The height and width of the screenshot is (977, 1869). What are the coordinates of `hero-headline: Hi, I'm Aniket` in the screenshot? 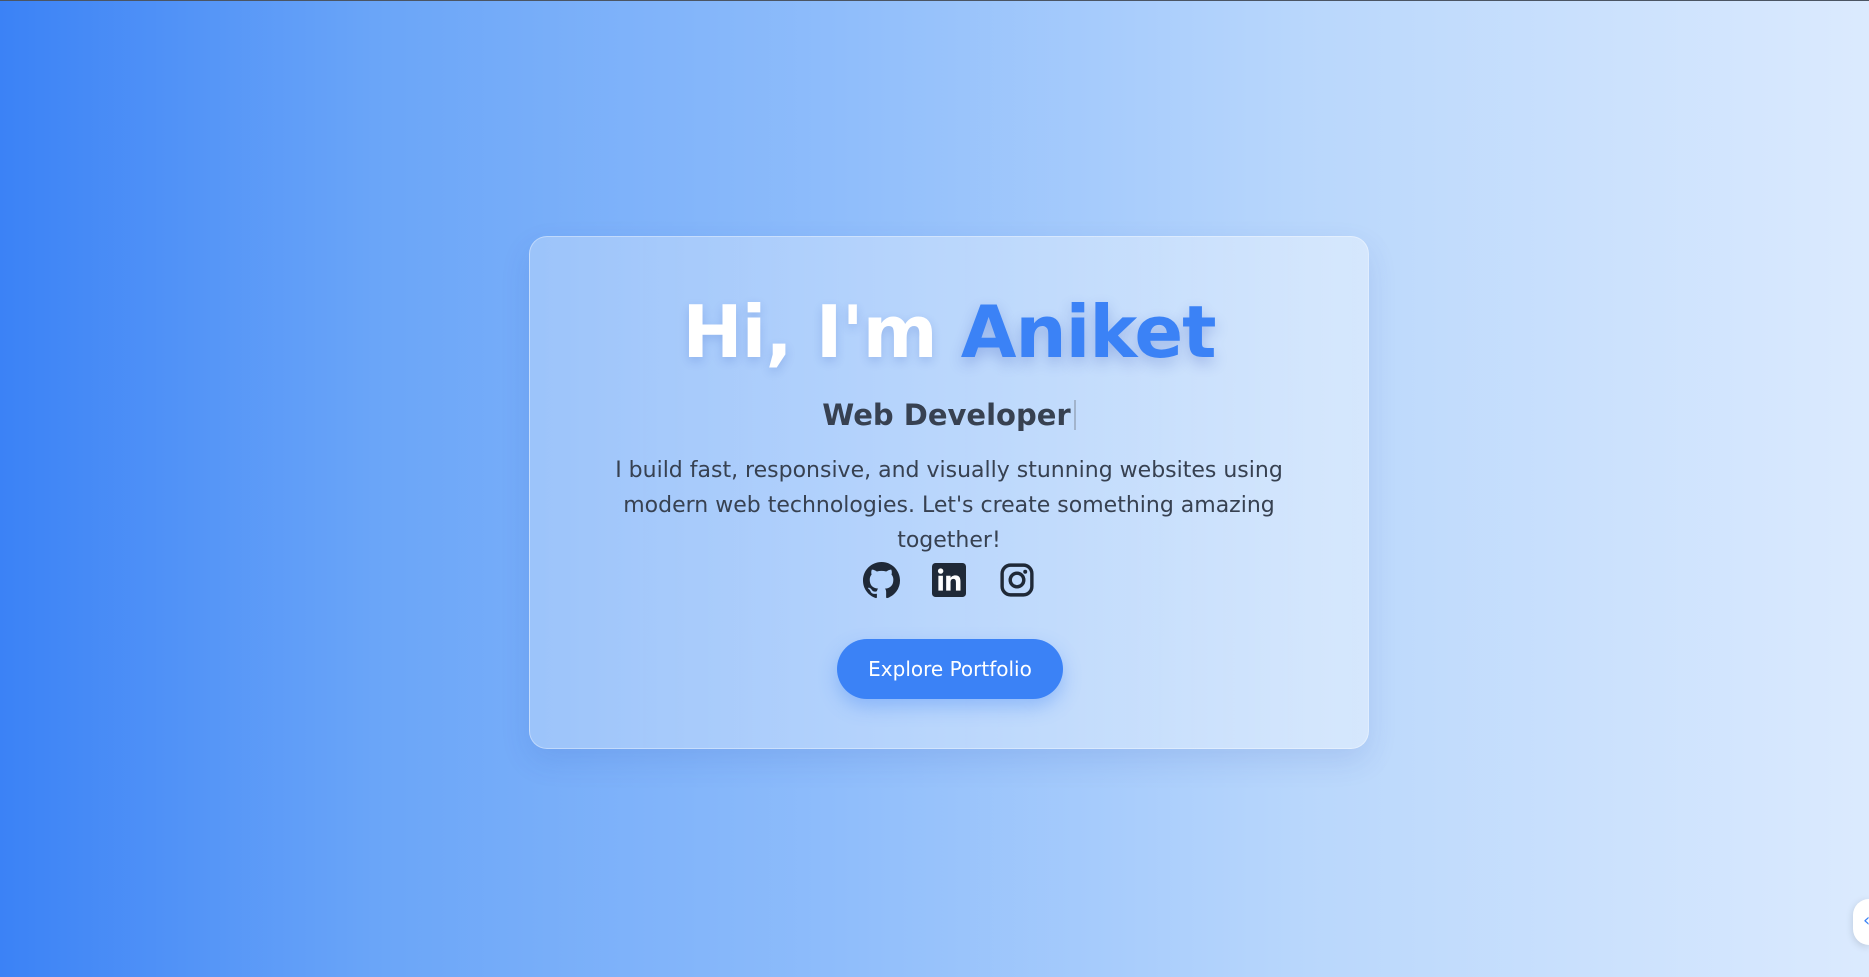 It's located at (949, 332).